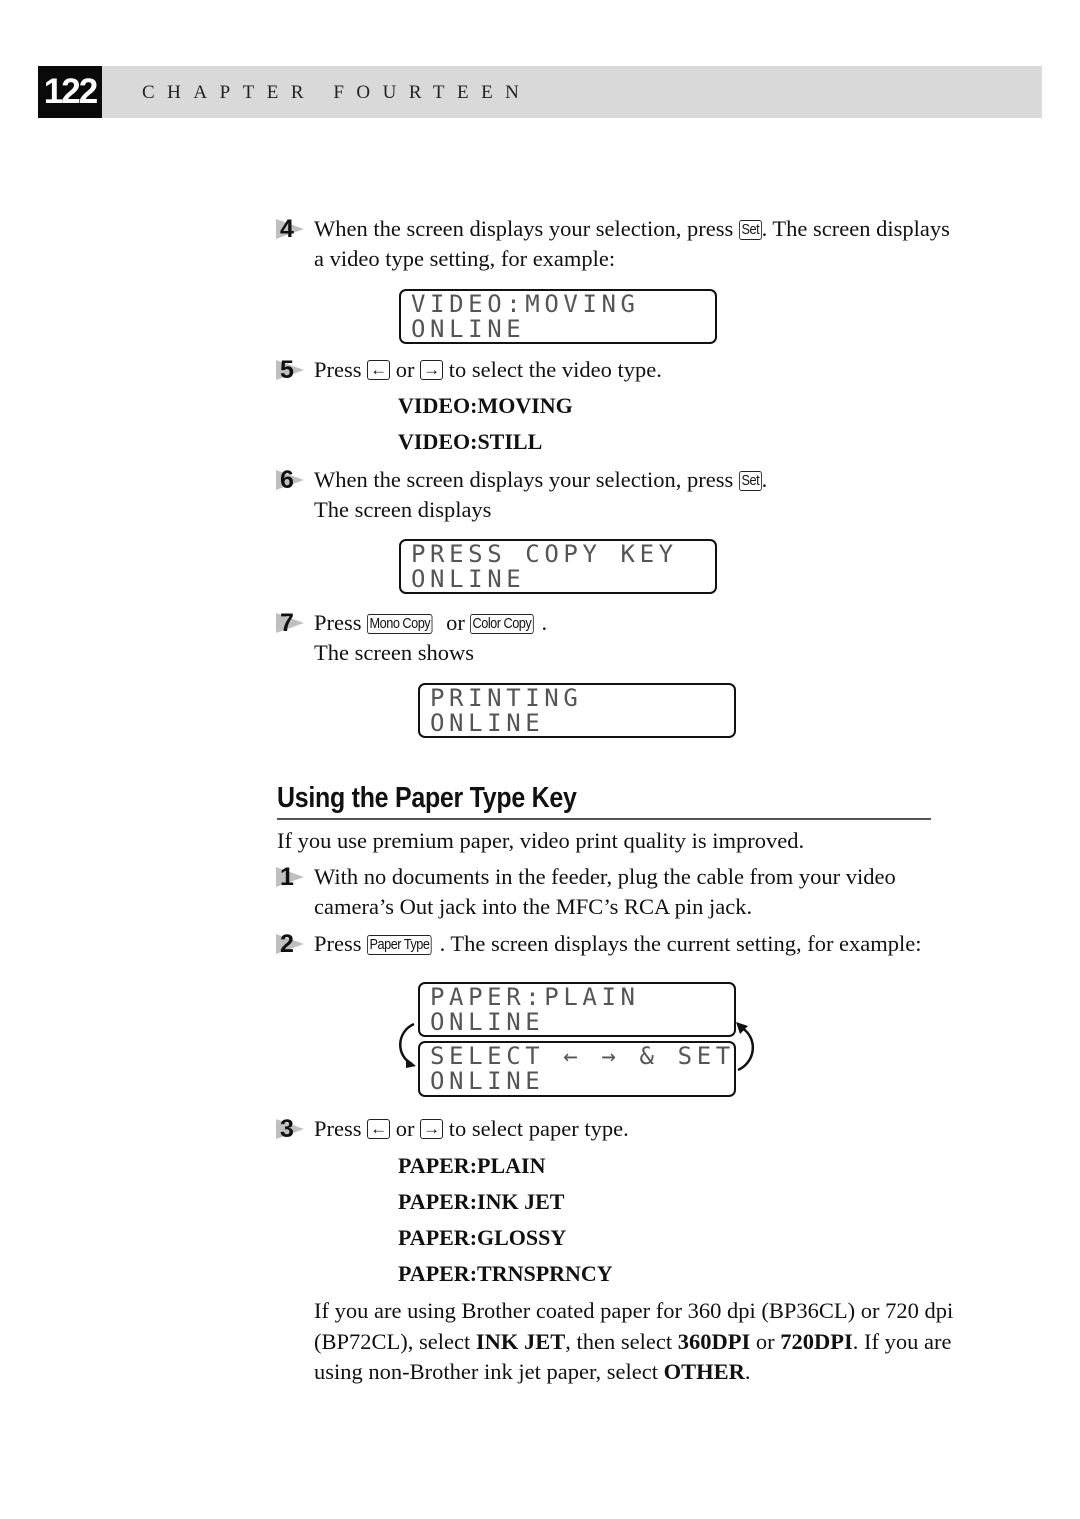  I want to click on step-7-text: Press Mono Copy or Color Copy., so click(431, 622).